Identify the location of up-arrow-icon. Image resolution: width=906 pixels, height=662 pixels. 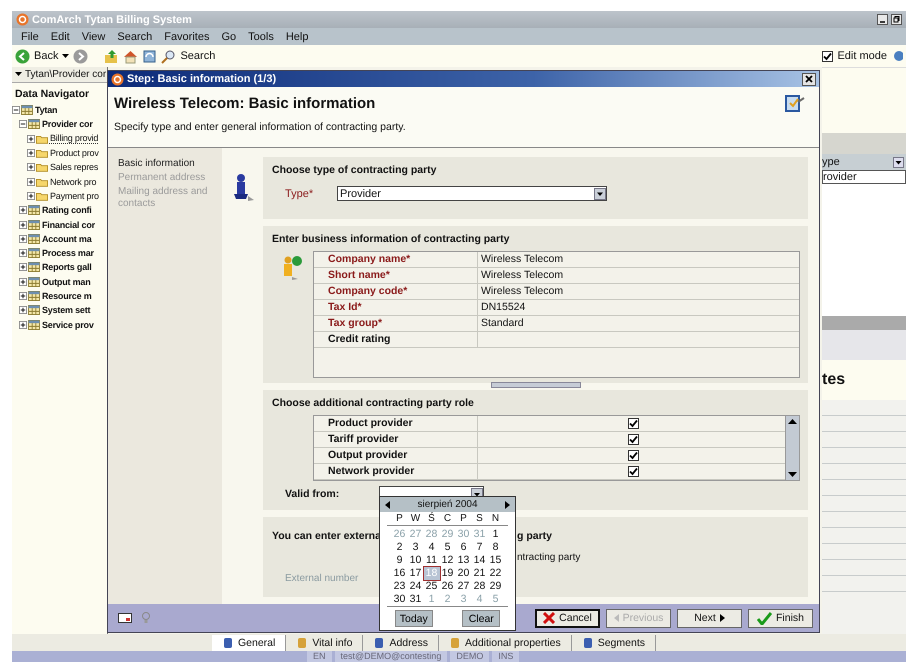
(792, 422).